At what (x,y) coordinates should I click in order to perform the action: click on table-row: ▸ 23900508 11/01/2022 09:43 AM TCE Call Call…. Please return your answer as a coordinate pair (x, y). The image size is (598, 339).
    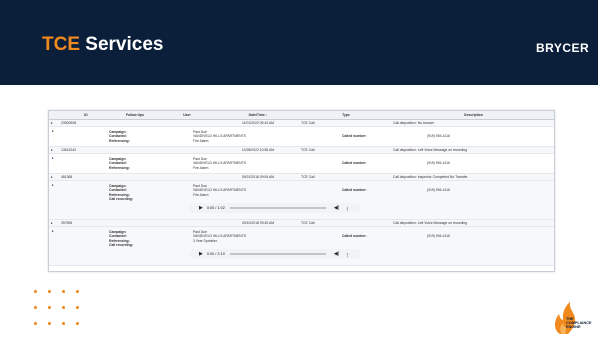
    Looking at the image, I should click on (301, 123).